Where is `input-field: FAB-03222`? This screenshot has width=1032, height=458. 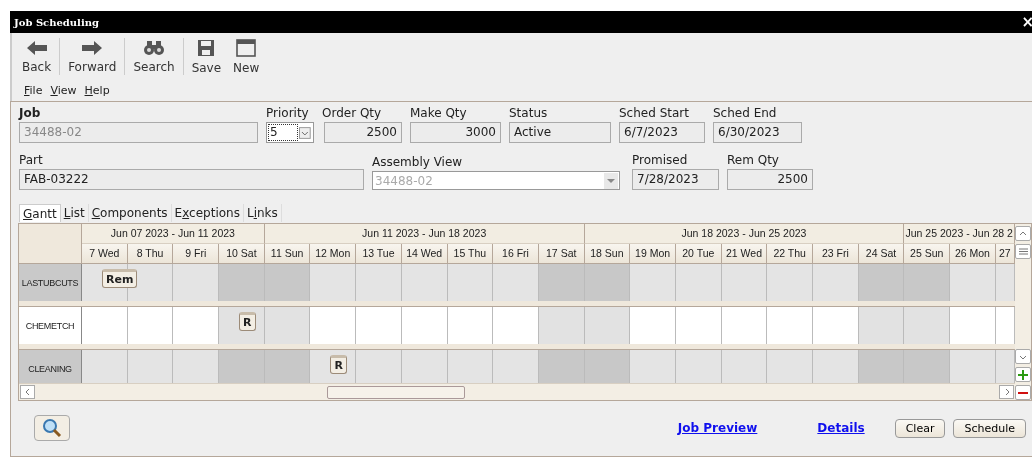
input-field: FAB-03222 is located at coordinates (191, 179).